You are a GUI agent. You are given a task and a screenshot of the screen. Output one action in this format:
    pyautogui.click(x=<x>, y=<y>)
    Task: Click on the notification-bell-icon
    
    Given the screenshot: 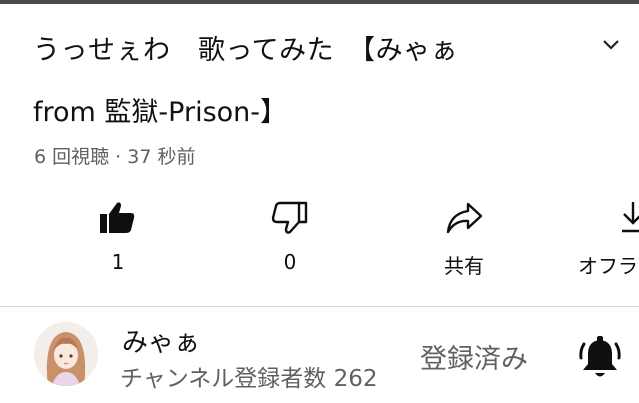 What is the action you would take?
    pyautogui.click(x=600, y=356)
    